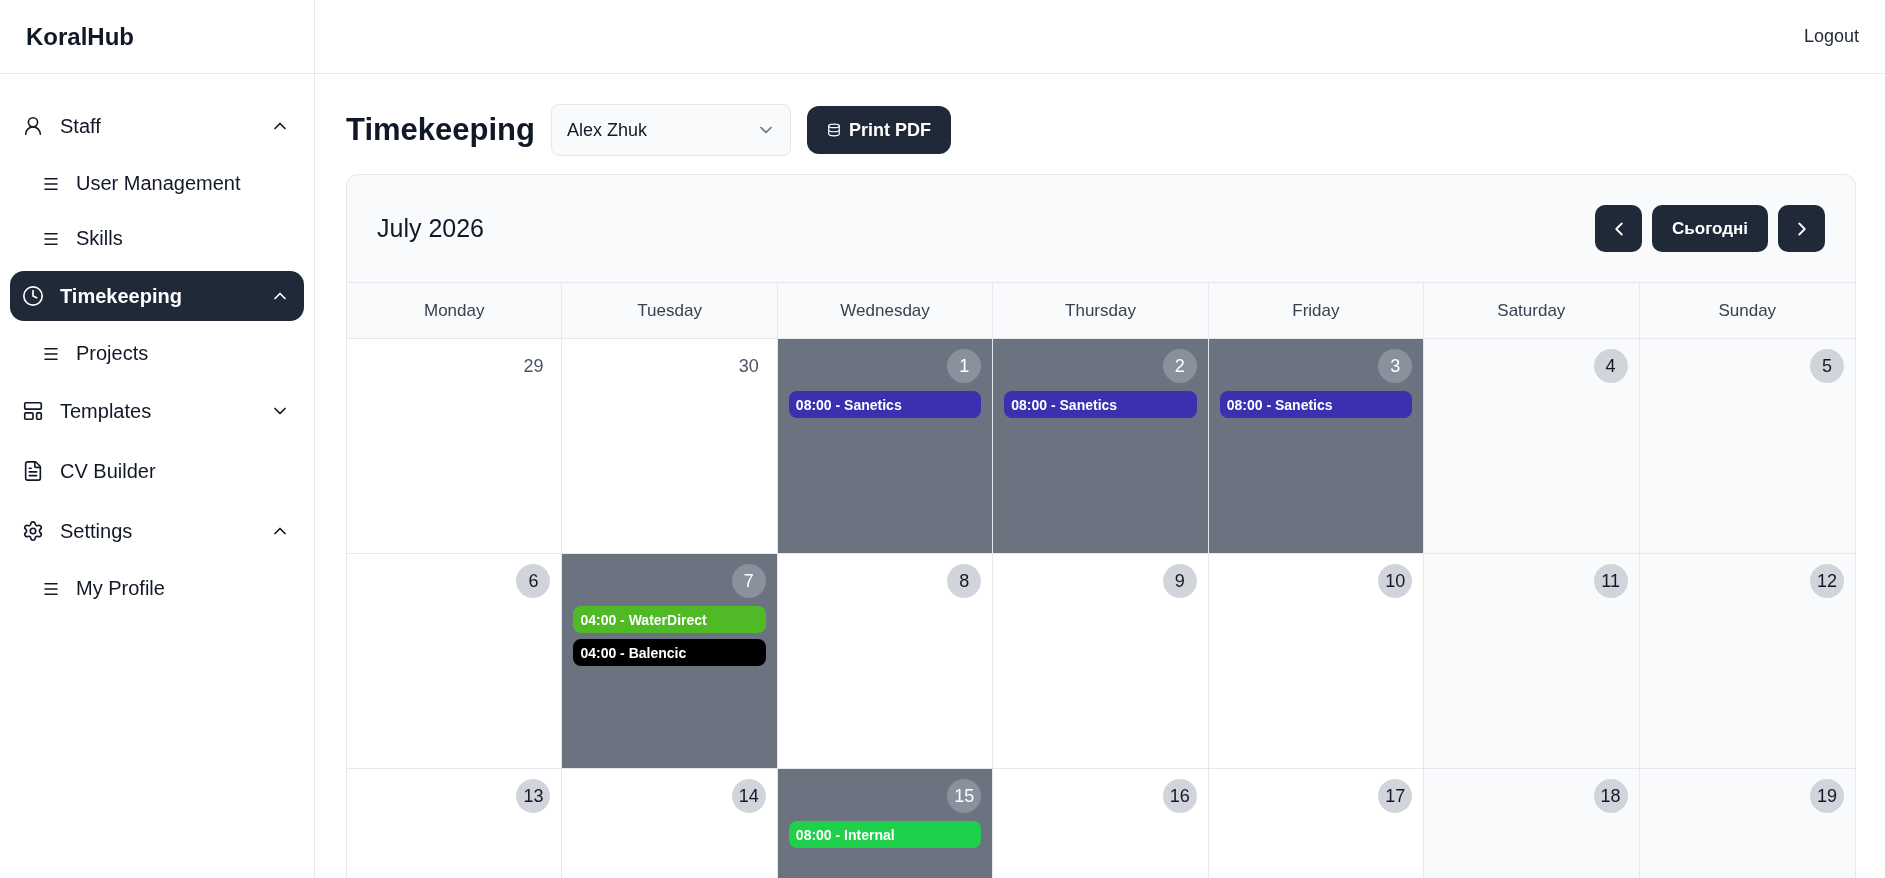 The image size is (1885, 878). I want to click on day-number: 3, so click(1395, 366).